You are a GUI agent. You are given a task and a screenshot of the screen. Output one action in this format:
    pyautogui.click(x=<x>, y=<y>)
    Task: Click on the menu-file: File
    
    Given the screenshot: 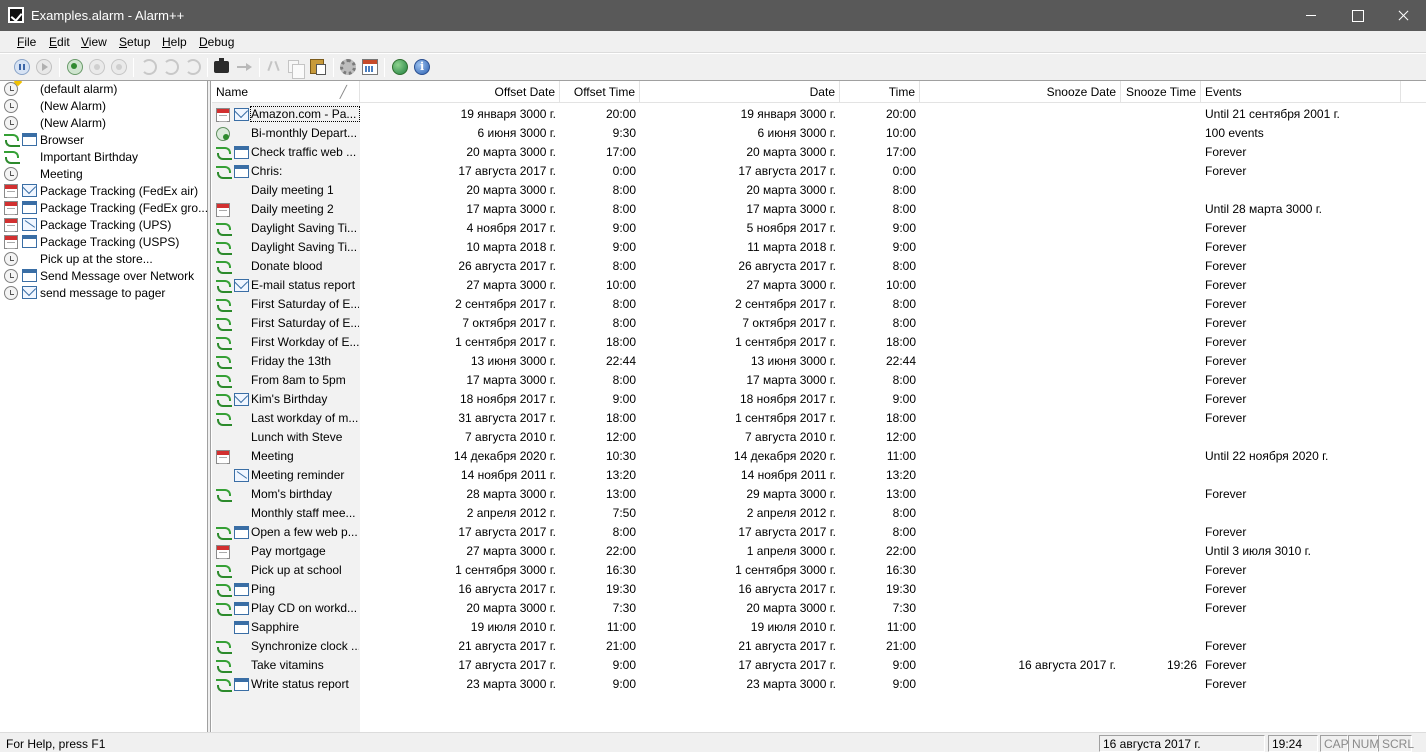 What is the action you would take?
    pyautogui.click(x=26, y=42)
    